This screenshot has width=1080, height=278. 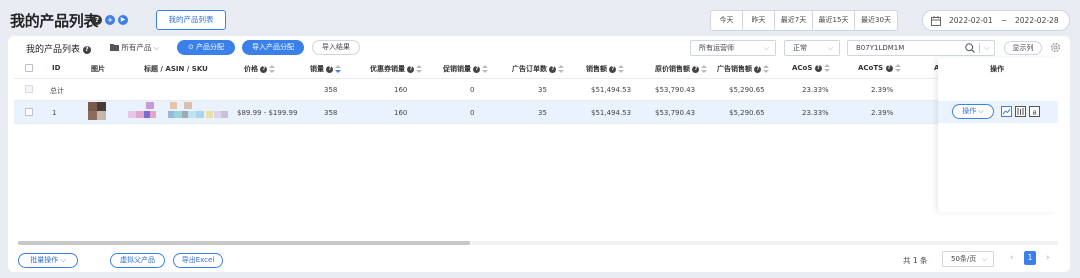 I want to click on settings-icon, so click(x=1055, y=47).